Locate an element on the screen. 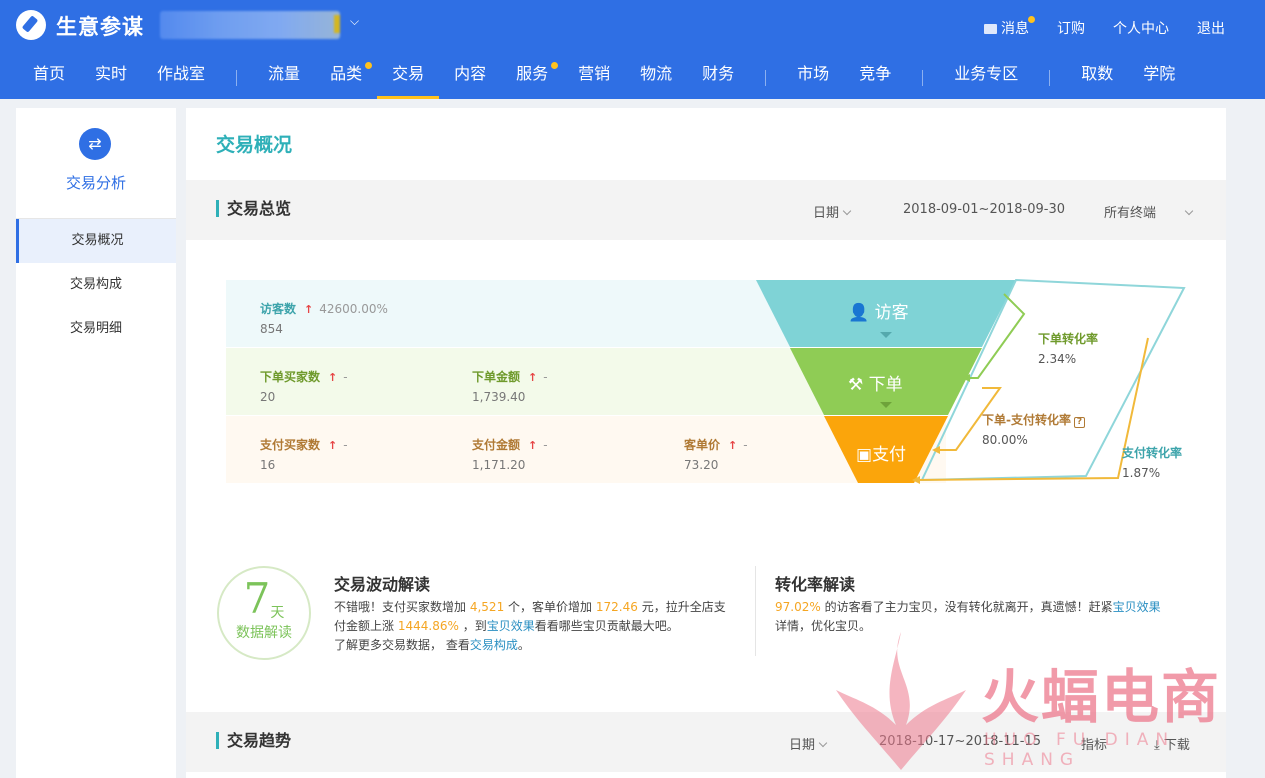  app-title: 生意参谋 is located at coordinates (100, 26).